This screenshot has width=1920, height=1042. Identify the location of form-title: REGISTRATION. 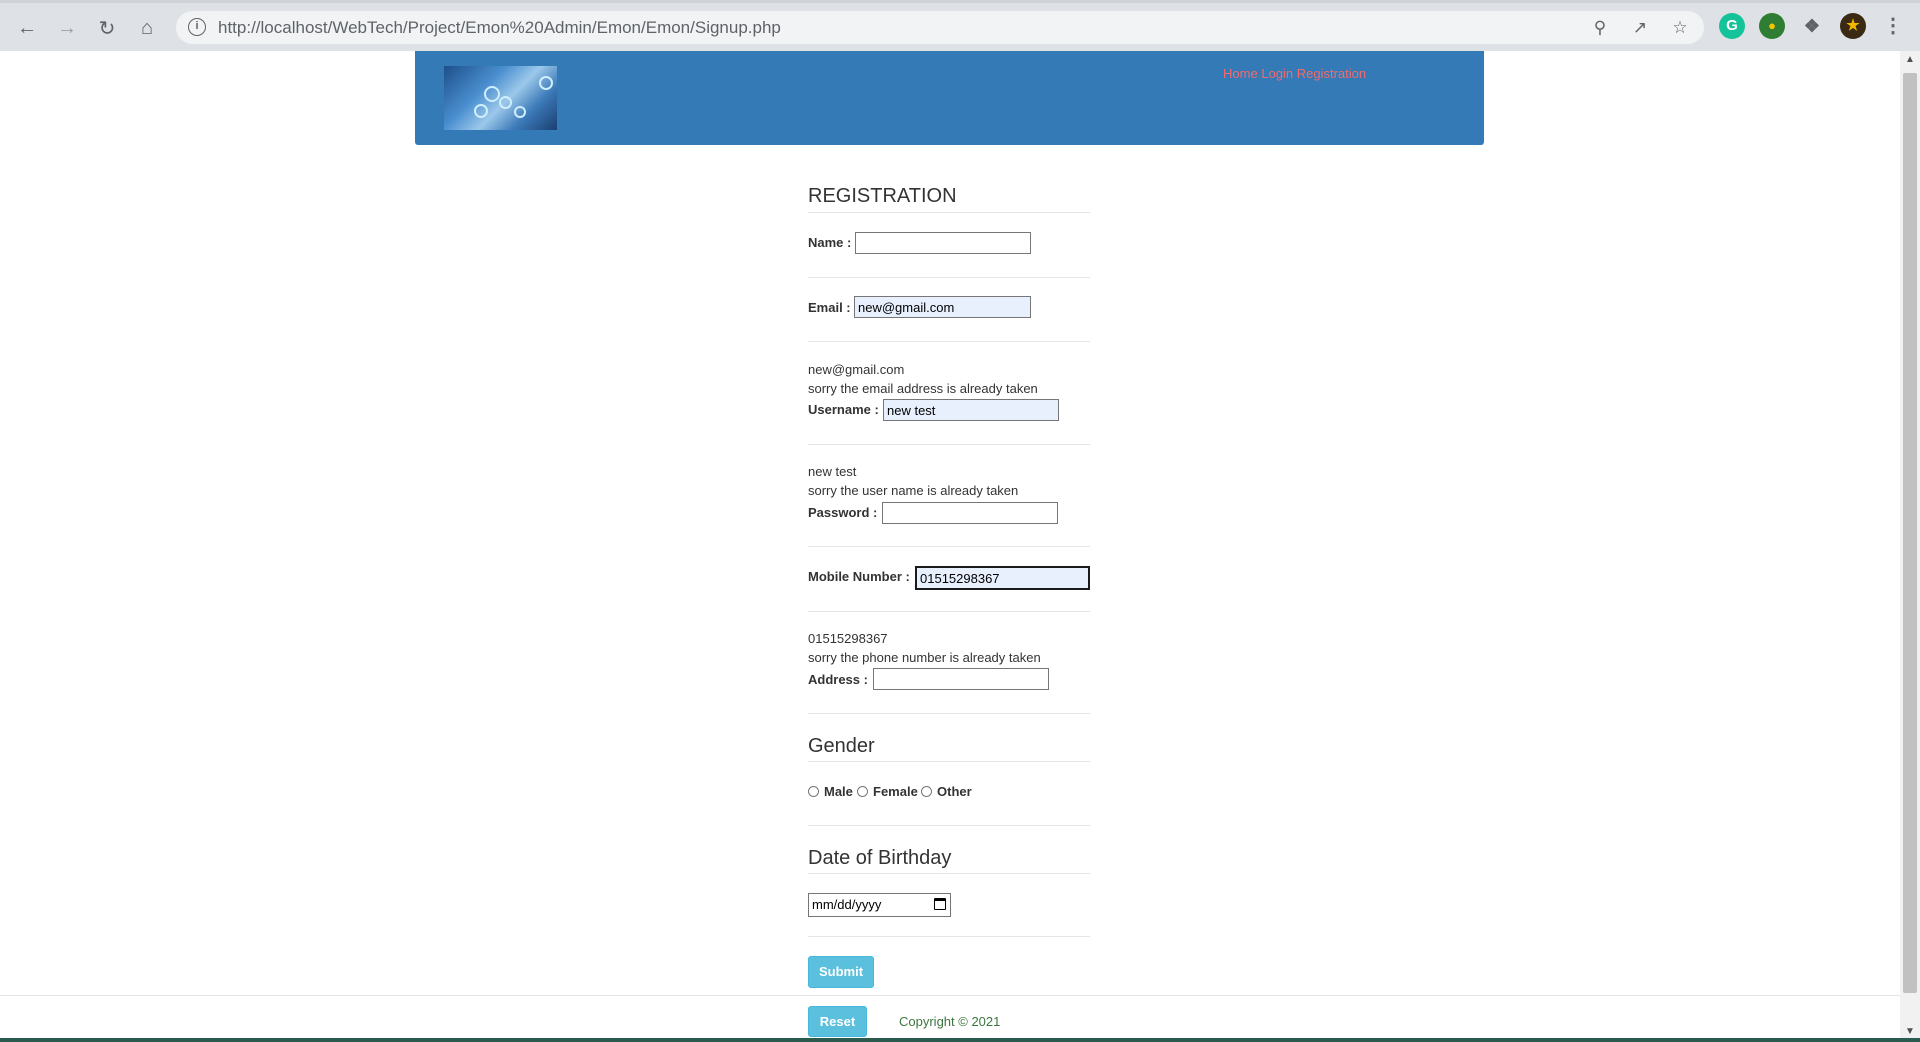
(882, 196).